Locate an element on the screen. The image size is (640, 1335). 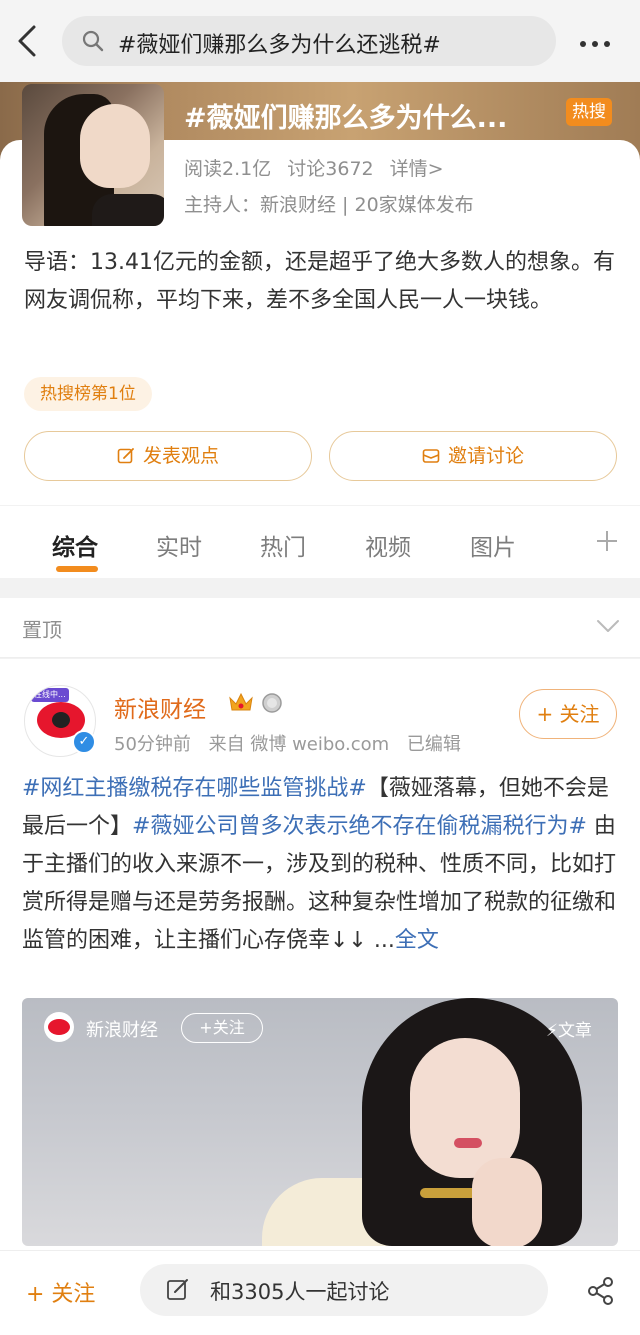
mail-icon is located at coordinates (431, 456).